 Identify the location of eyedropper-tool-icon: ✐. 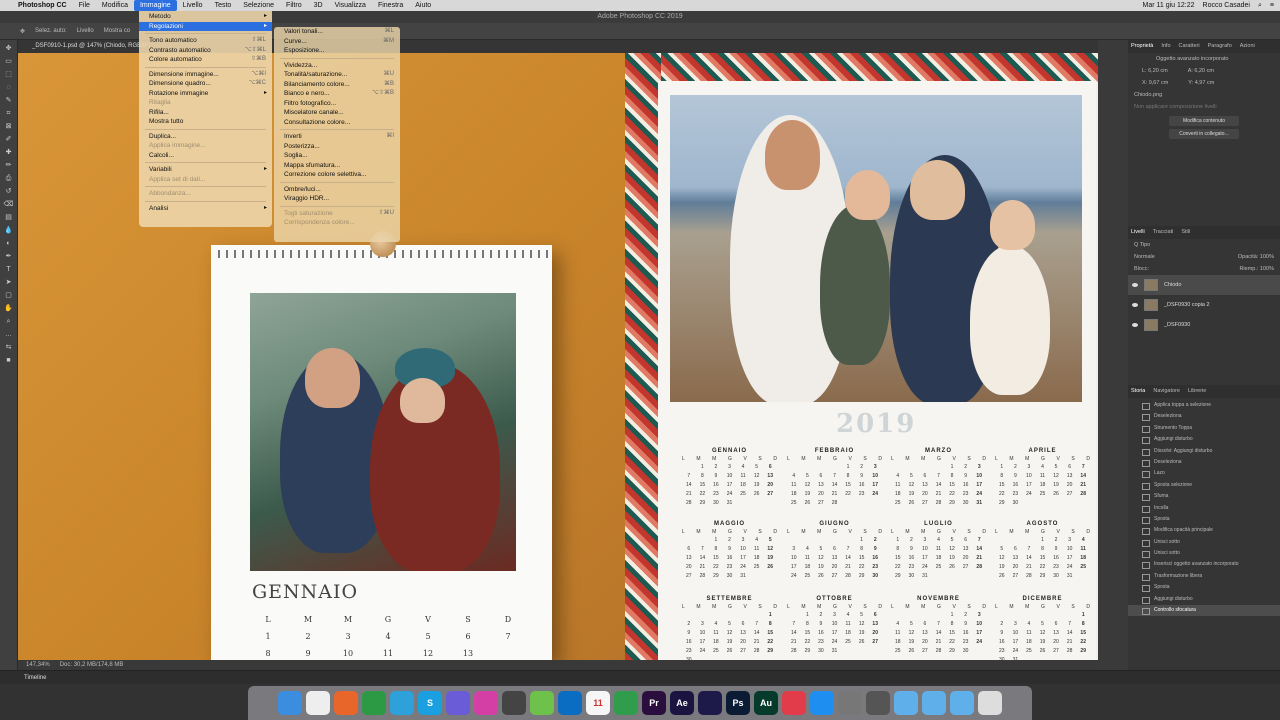
(9, 139).